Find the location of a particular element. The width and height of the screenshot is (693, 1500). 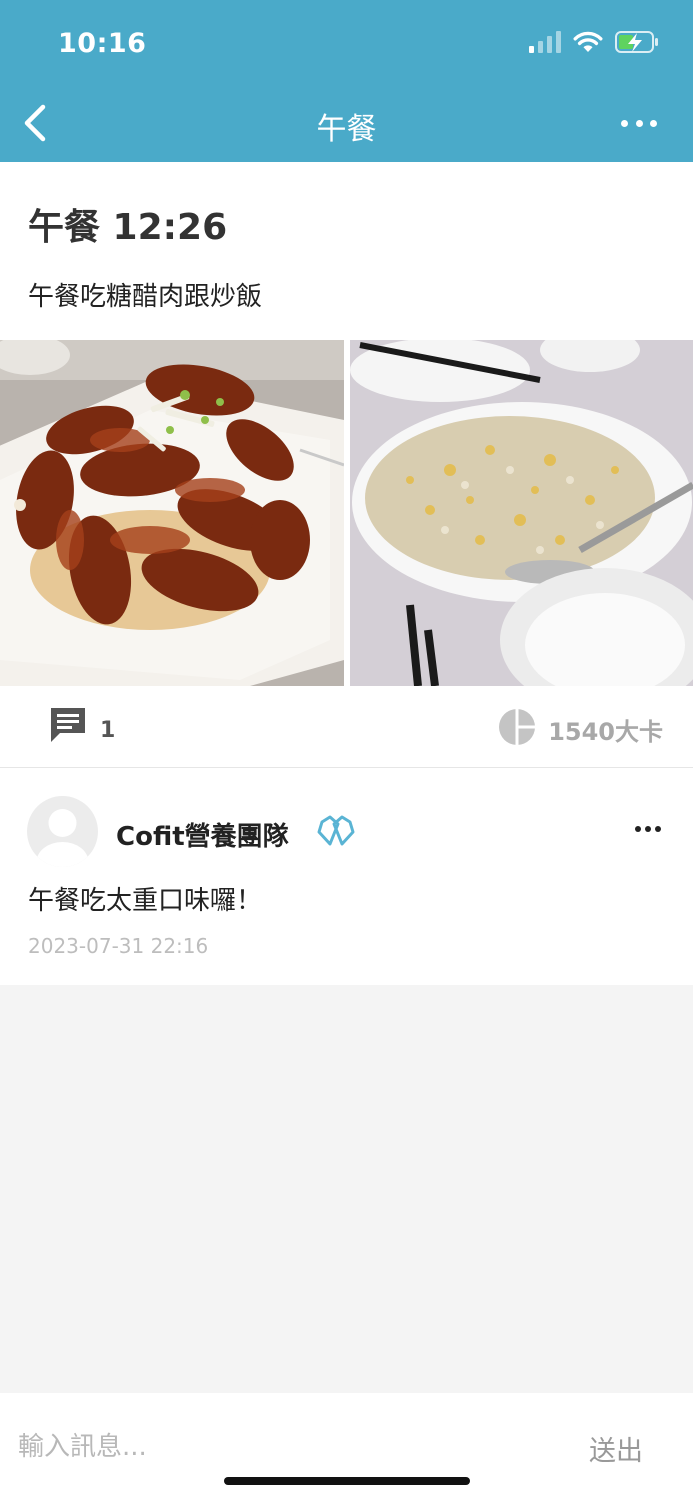

app-header: 10:16 午餐 is located at coordinates (346, 81).